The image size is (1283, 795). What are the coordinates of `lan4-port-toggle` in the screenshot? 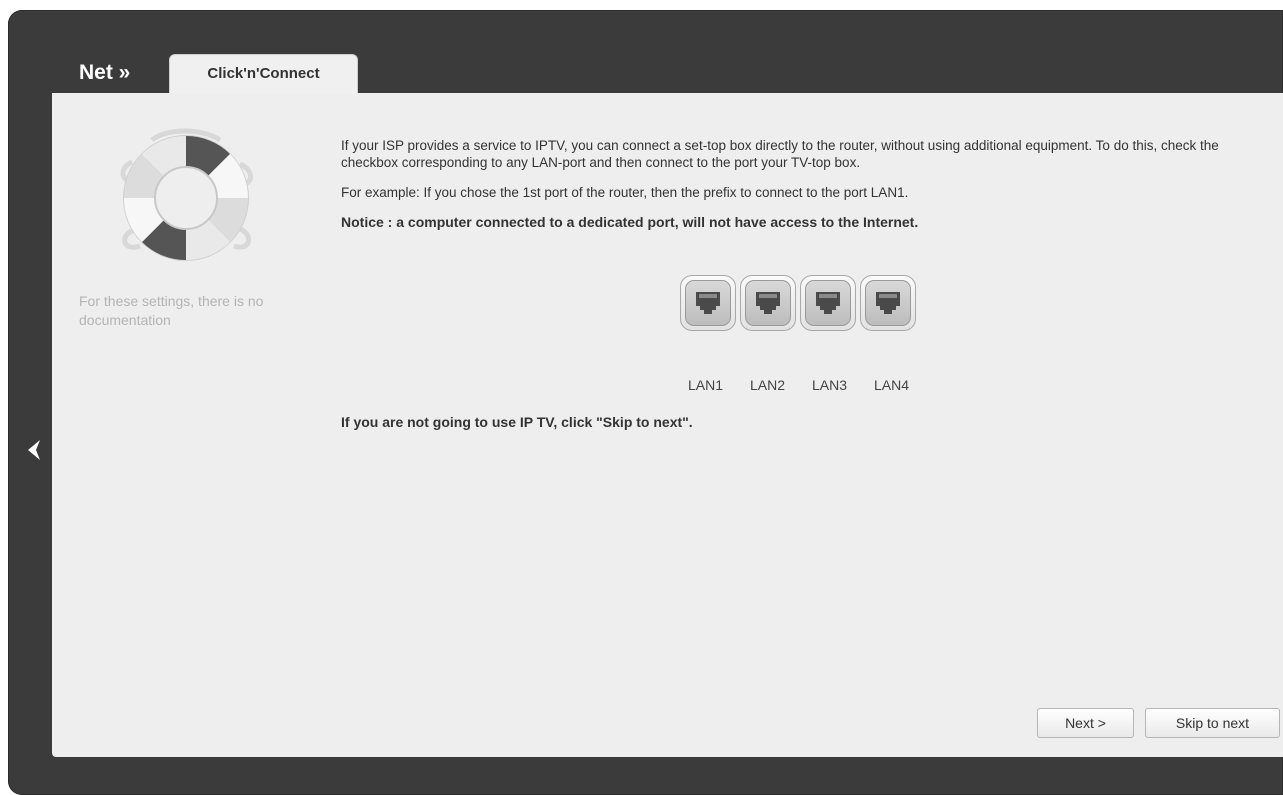 It's located at (888, 303).